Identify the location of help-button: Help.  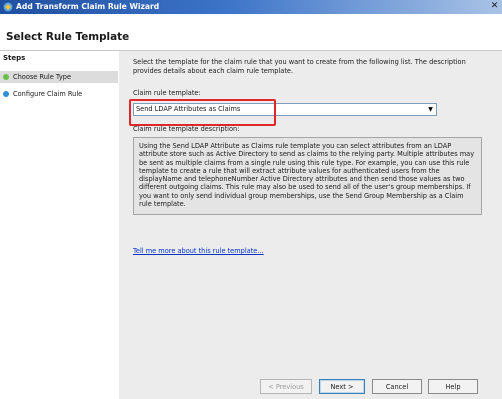
(453, 386).